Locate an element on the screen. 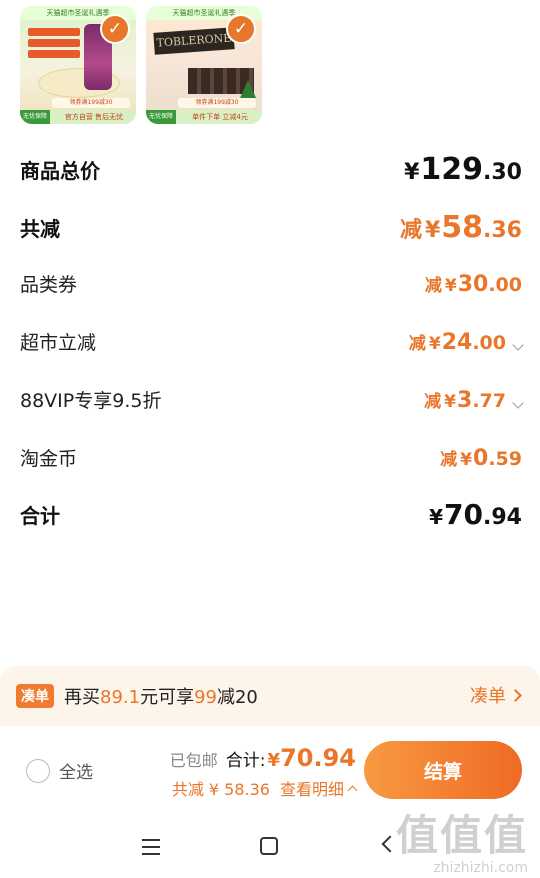 The width and height of the screenshot is (540, 878). discount-row-category-coupon: 品类券 减 ¥ 30 .00 is located at coordinates (271, 283).